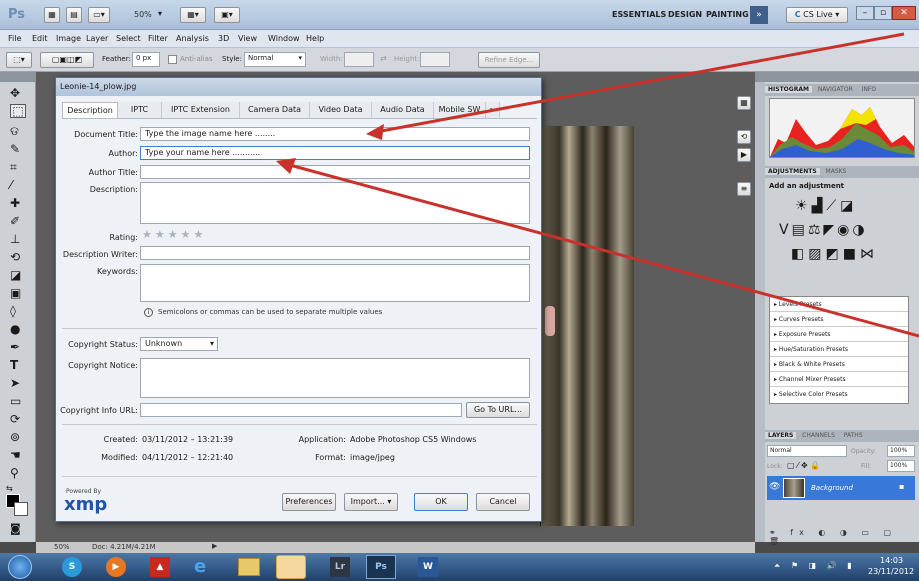 Image resolution: width=919 pixels, height=581 pixels. Describe the element at coordinates (247, 38) in the screenshot. I see `menu-view: View` at that location.